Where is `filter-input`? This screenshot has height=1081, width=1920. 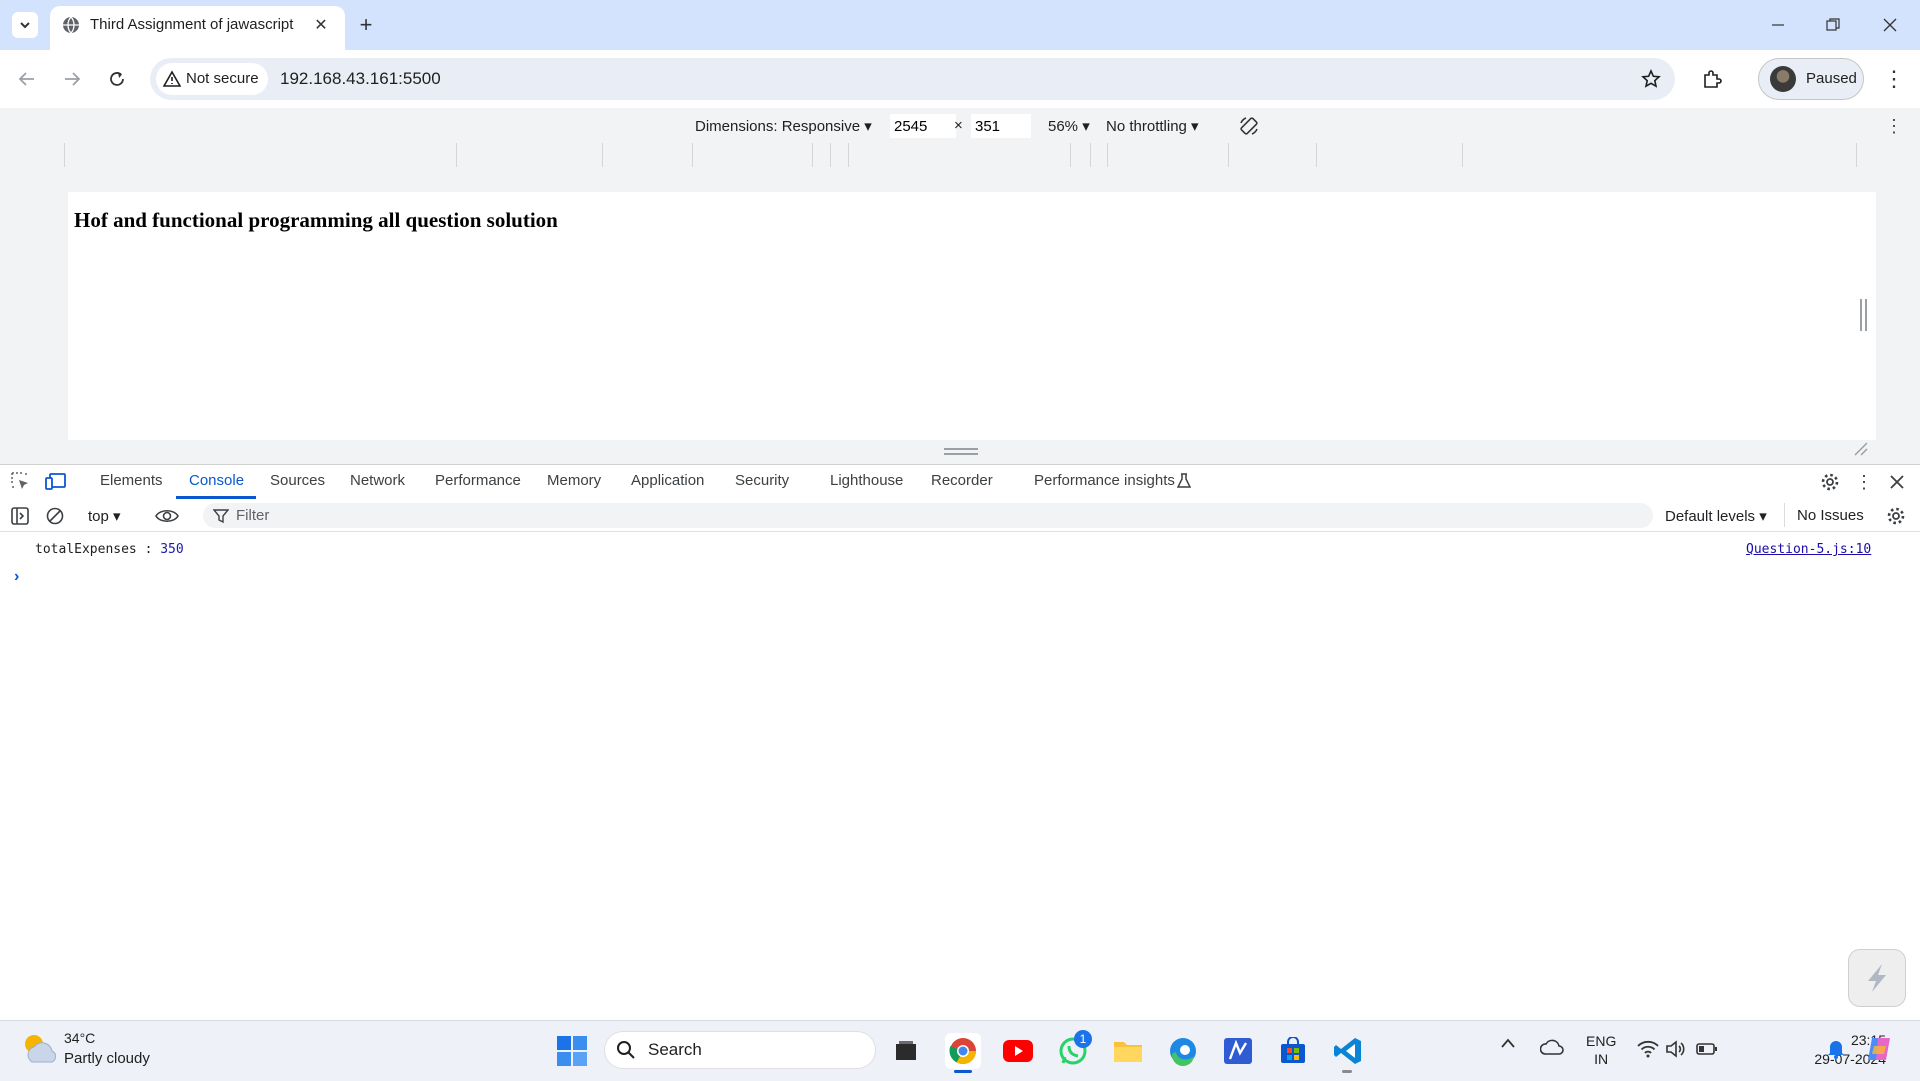
filter-input is located at coordinates (928, 515).